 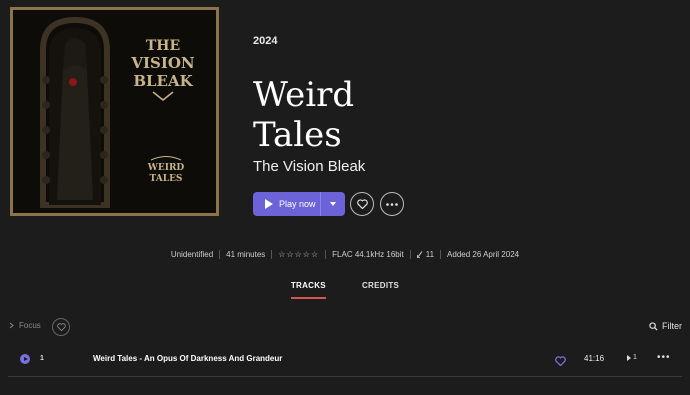 I want to click on date-added: Added 26 April 2024, so click(x=483, y=254).